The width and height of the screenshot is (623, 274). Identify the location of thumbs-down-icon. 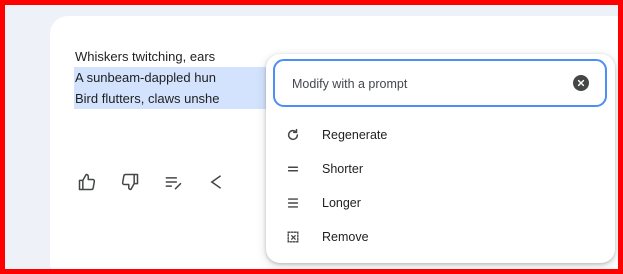
(130, 182).